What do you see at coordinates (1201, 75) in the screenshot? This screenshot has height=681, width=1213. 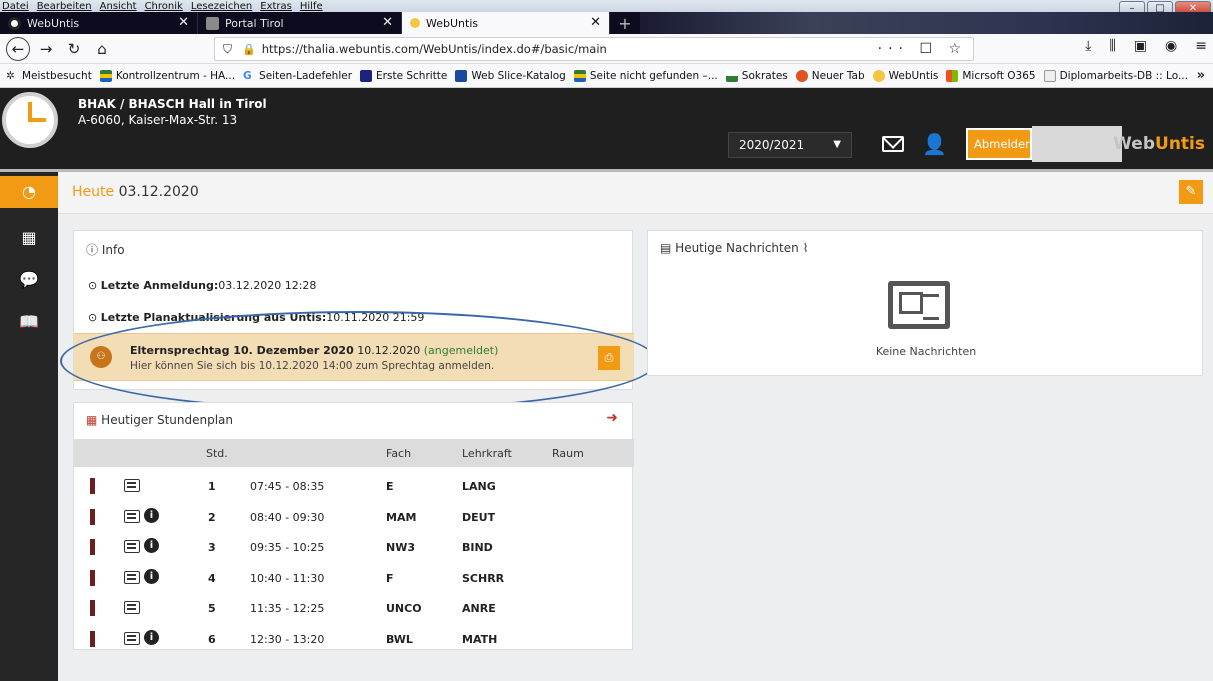 I see `more-bookmarks-chevron-icon: »` at bounding box center [1201, 75].